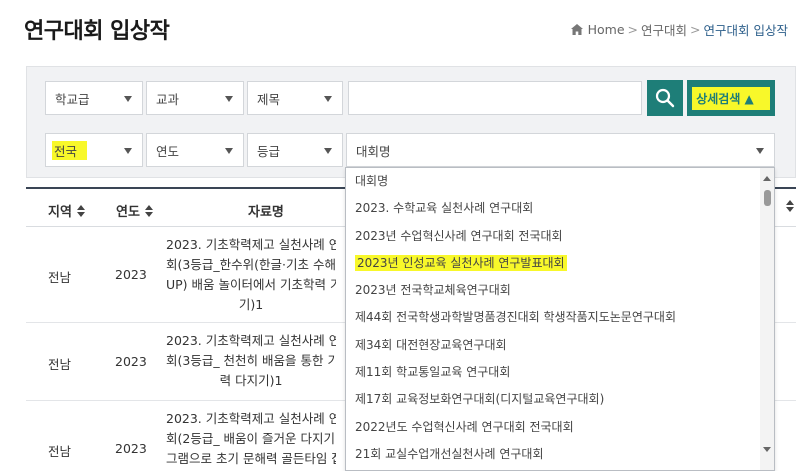 The image size is (800, 471). What do you see at coordinates (746, 29) in the screenshot?
I see `breadcrumb-current: 연구대회 입상작` at bounding box center [746, 29].